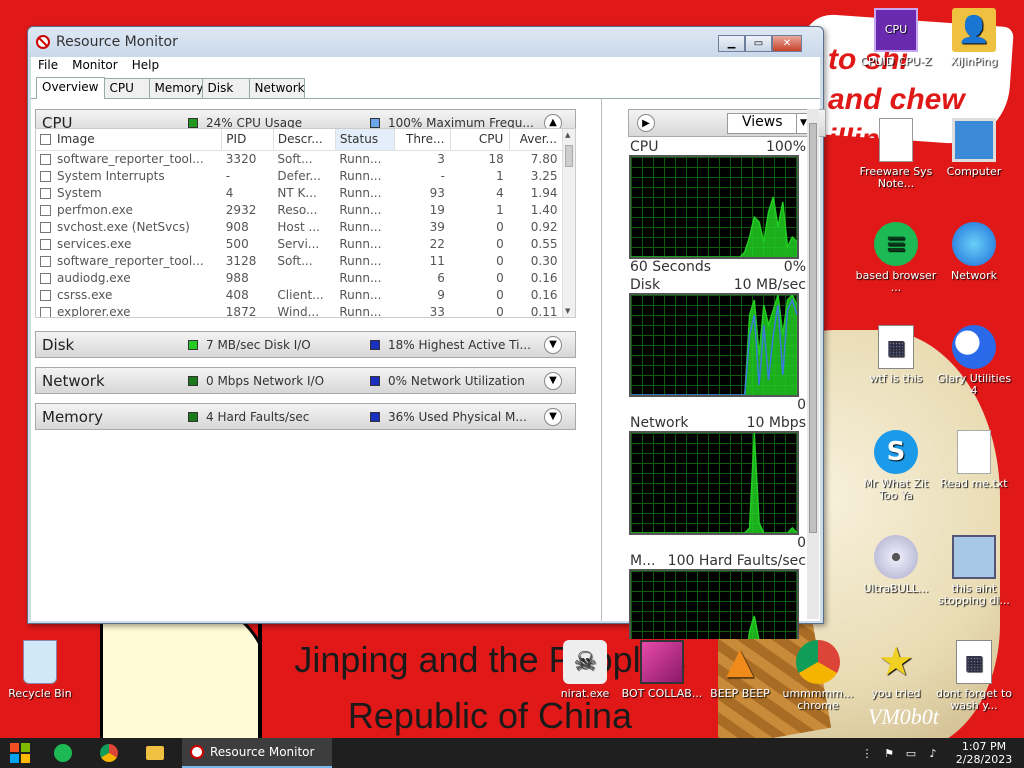 The width and height of the screenshot is (1024, 768). Describe the element at coordinates (247, 140) in the screenshot. I see `column-header-pid: PID` at that location.